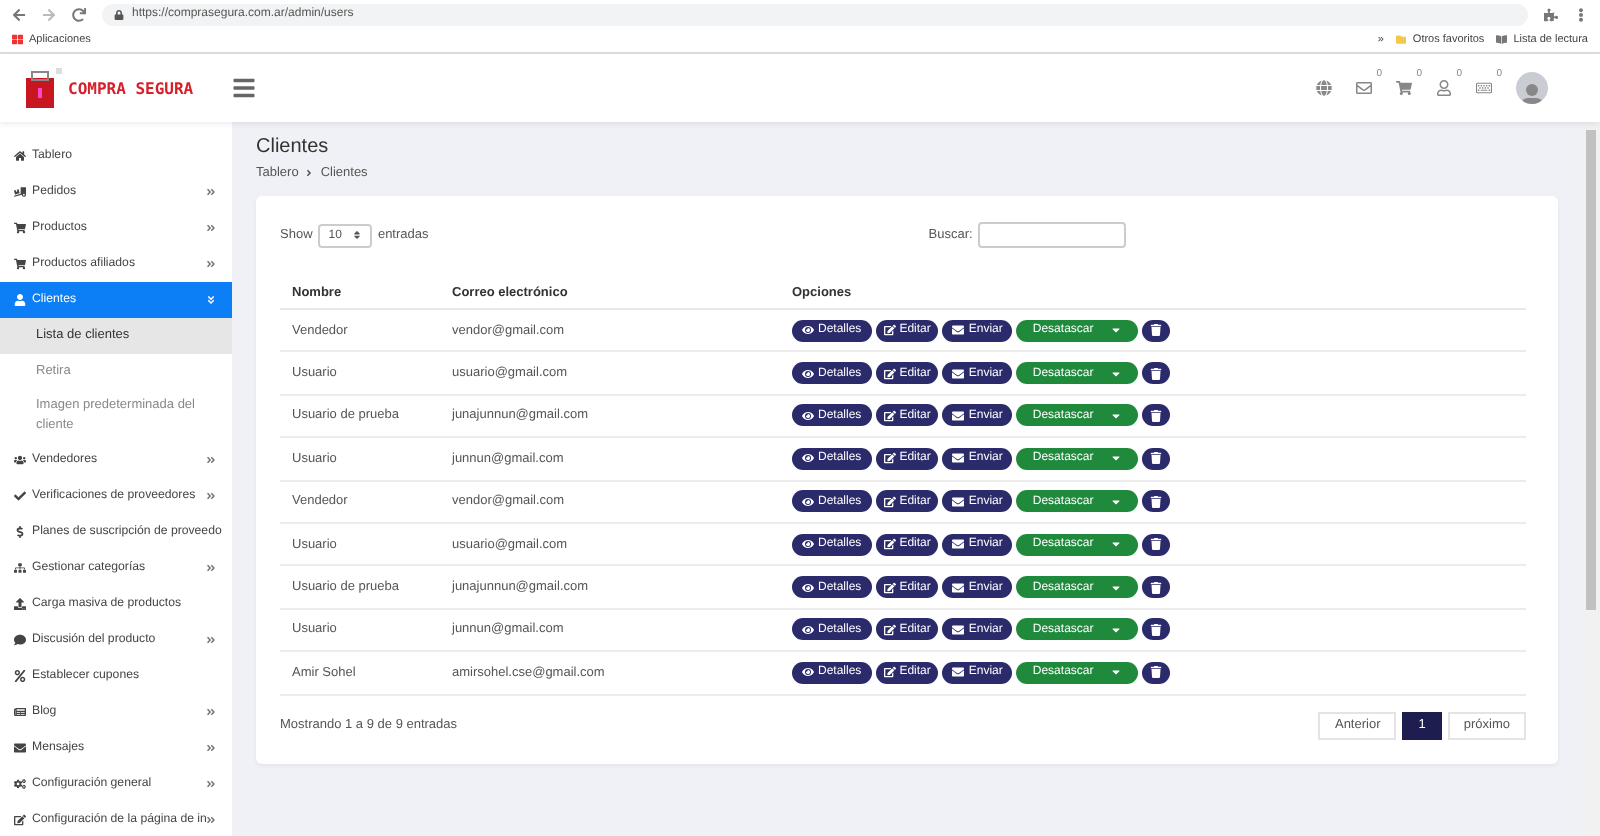  I want to click on search-field, so click(1052, 235).